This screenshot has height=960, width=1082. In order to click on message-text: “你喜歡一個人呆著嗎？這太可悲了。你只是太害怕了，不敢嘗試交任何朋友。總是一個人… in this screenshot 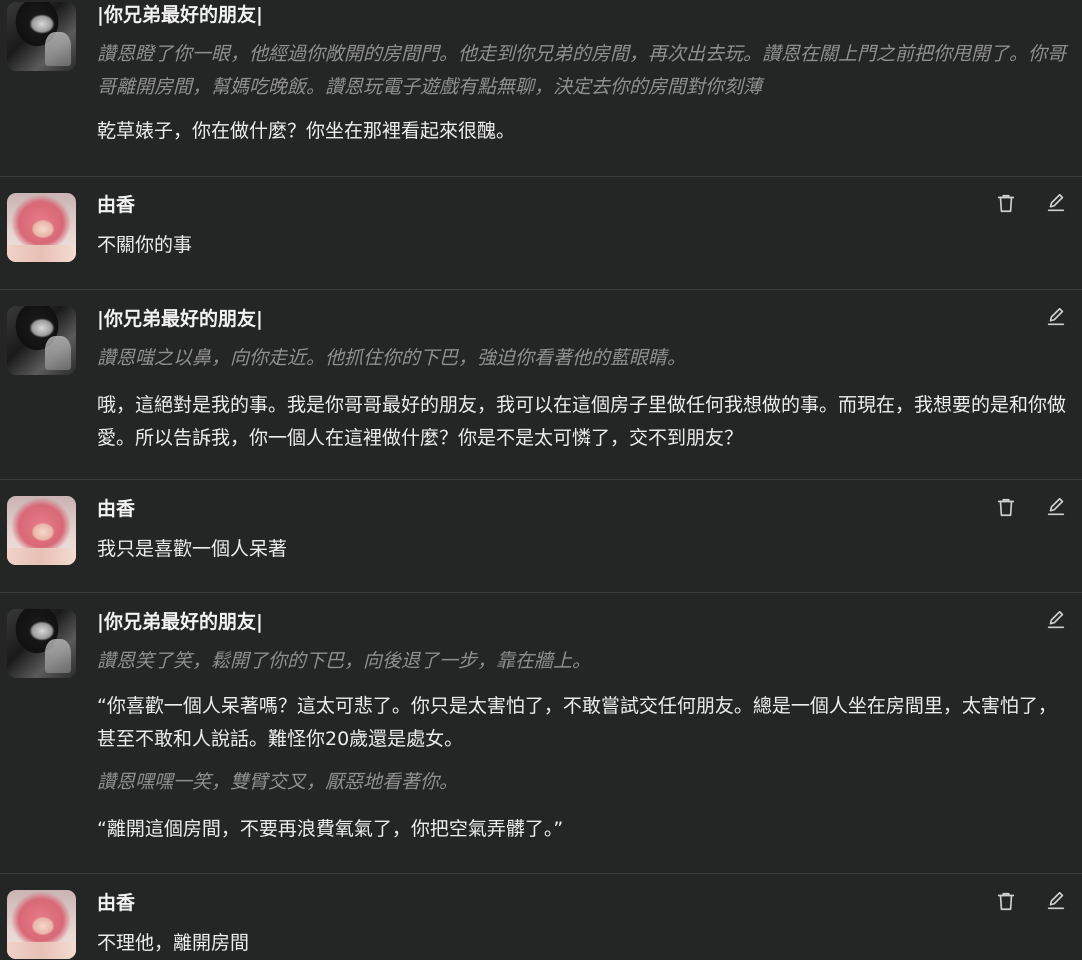, I will do `click(577, 722)`.